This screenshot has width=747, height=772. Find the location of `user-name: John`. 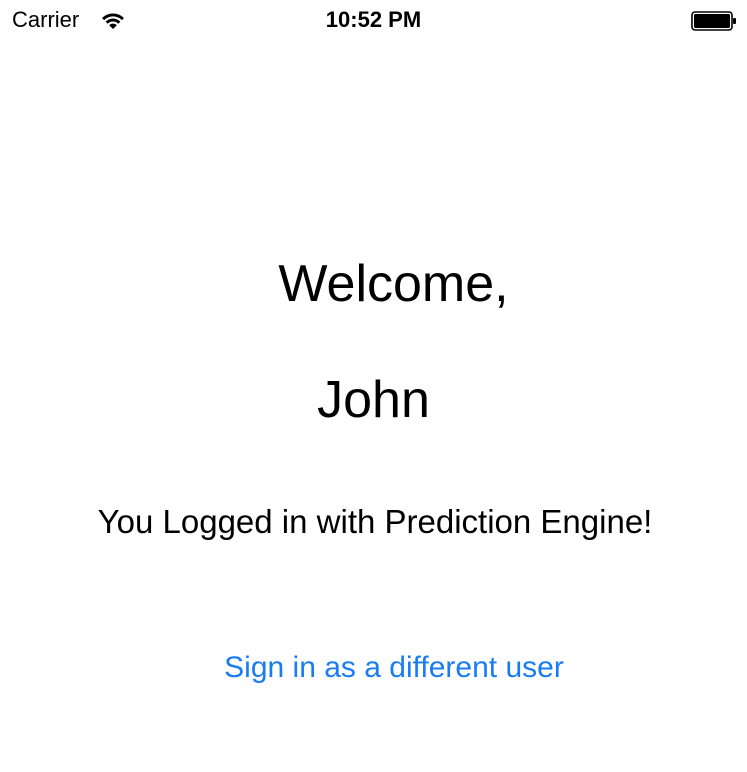

user-name: John is located at coordinates (373, 400).